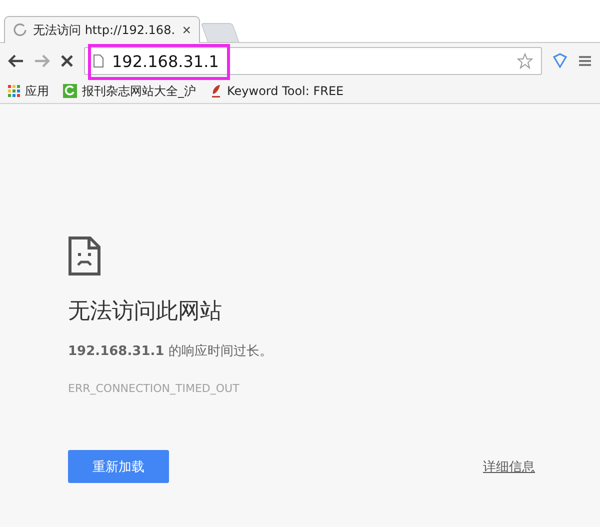 Image resolution: width=600 pixels, height=527 pixels. Describe the element at coordinates (525, 61) in the screenshot. I see `star-icon` at that location.